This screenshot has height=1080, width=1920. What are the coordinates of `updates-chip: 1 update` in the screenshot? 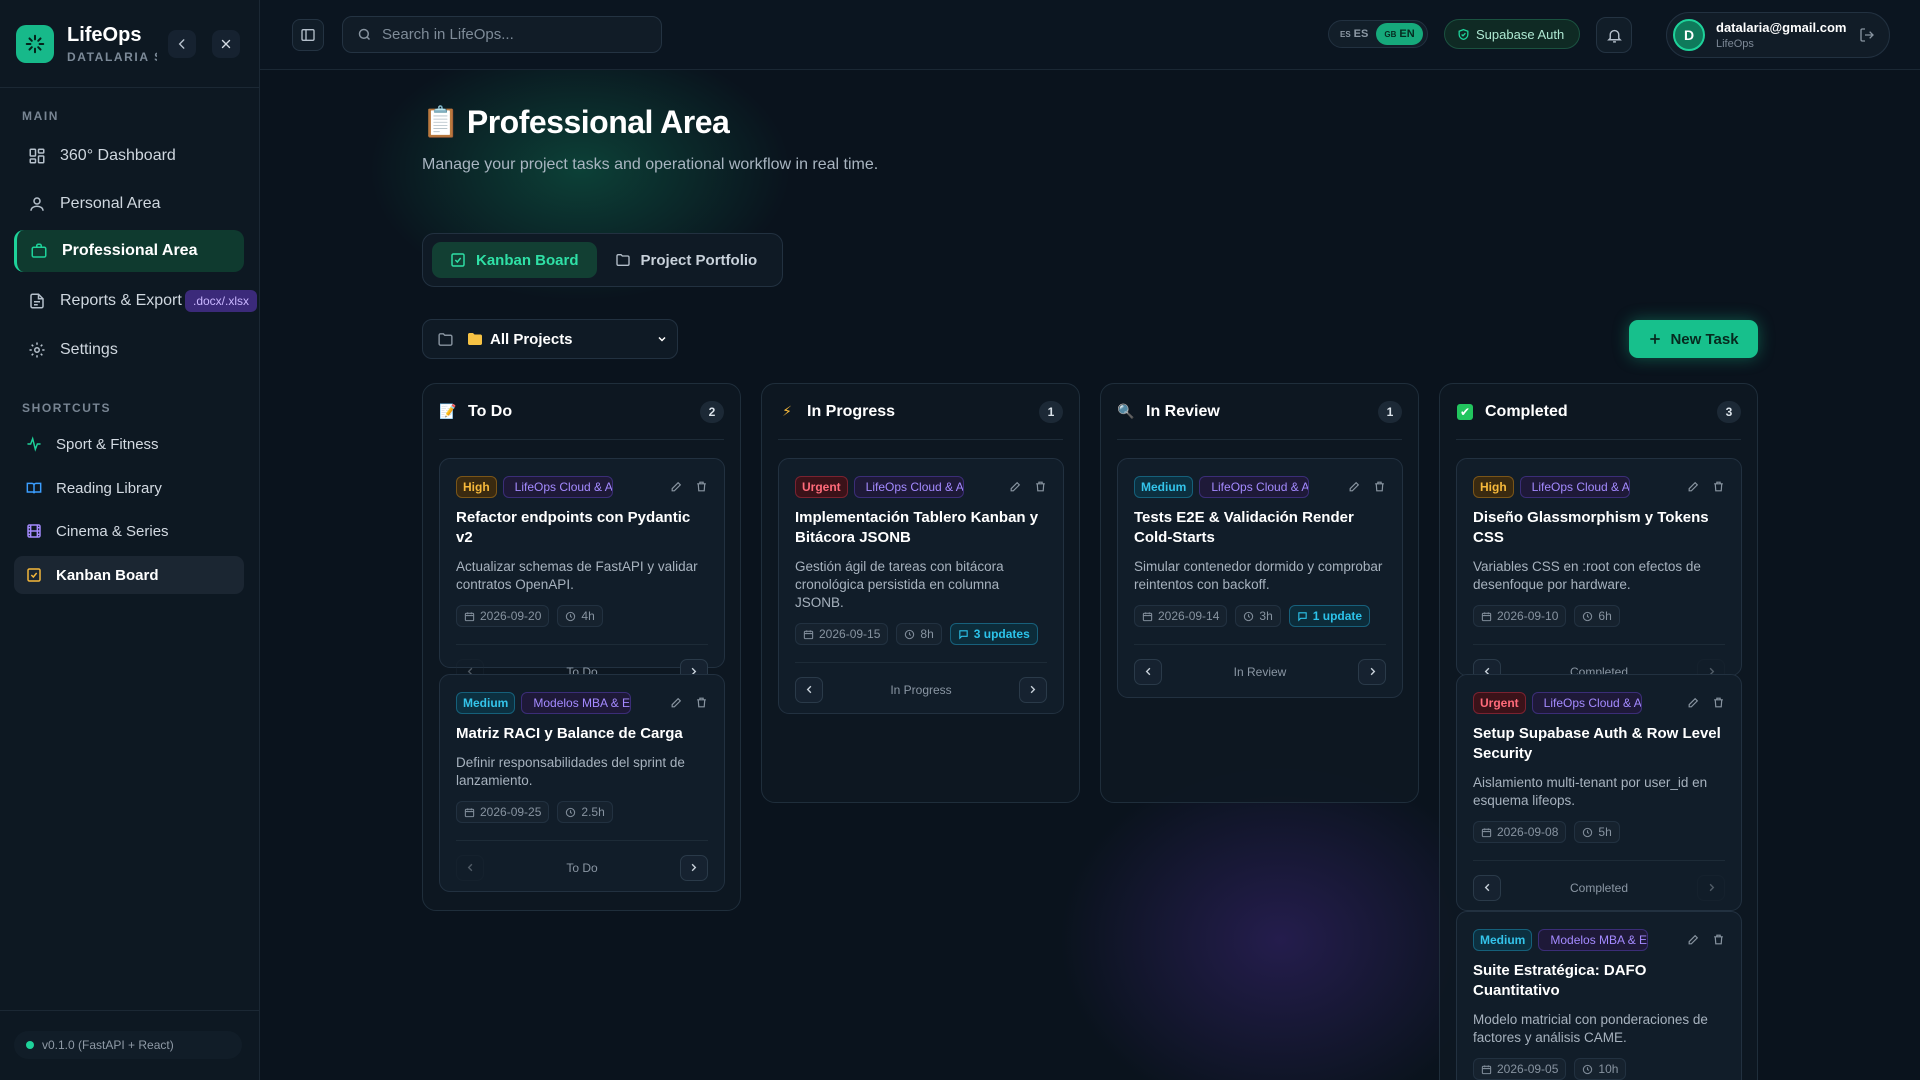 It's located at (1329, 616).